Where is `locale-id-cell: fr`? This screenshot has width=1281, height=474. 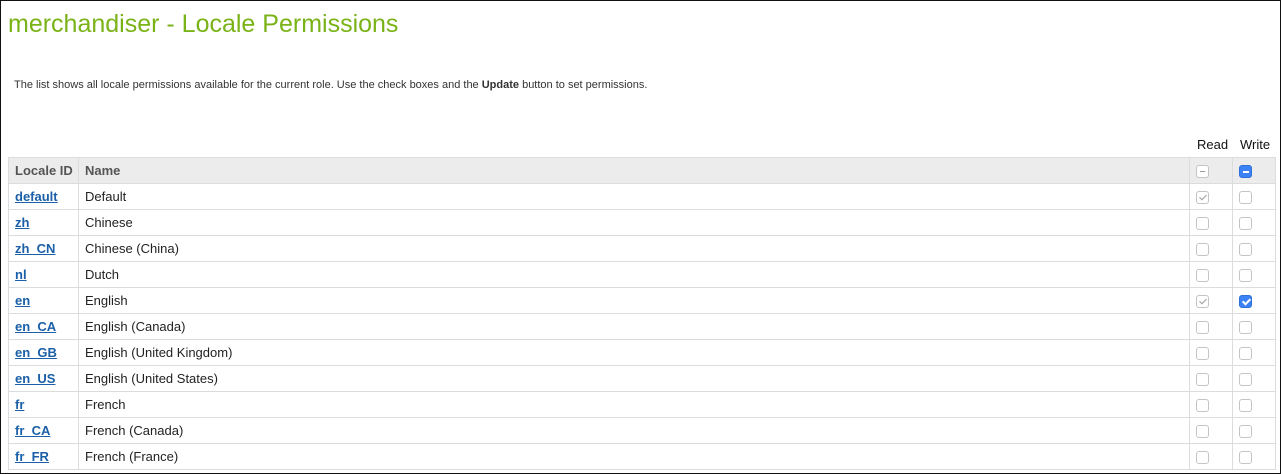
locale-id-cell: fr is located at coordinates (43, 404).